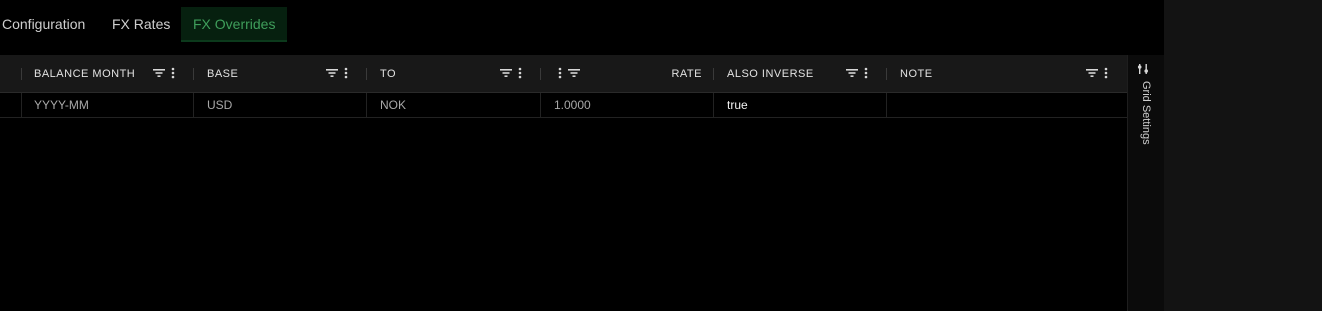  Describe the element at coordinates (1146, 113) in the screenshot. I see `grid-settings-label: Grid Settings` at that location.